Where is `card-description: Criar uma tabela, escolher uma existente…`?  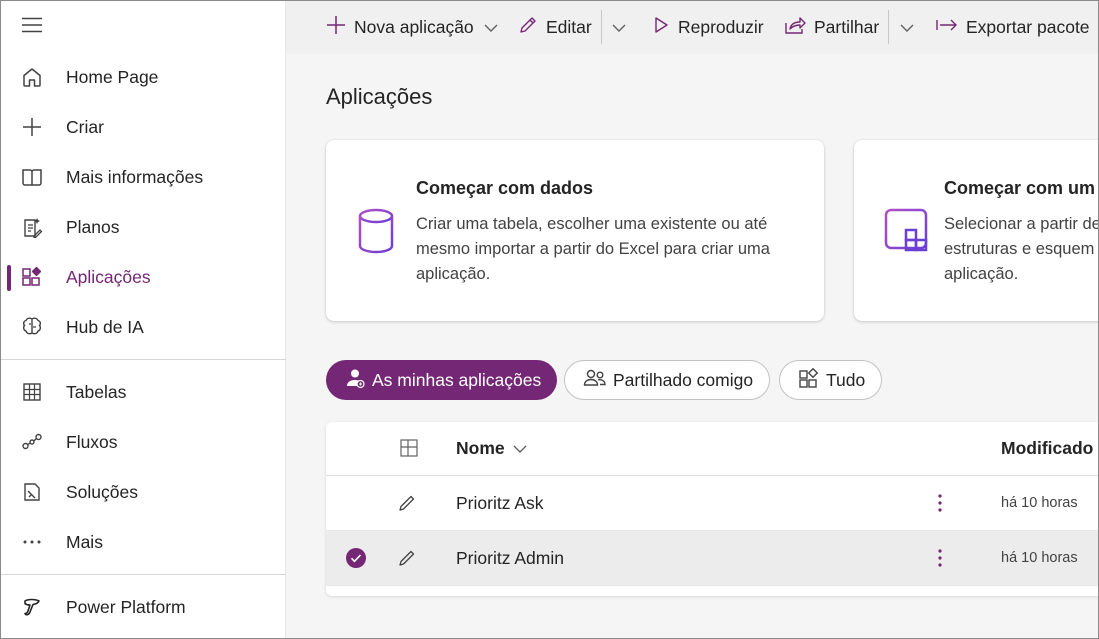
card-description: Criar uma tabela, escolher uma existente… is located at coordinates (593, 249).